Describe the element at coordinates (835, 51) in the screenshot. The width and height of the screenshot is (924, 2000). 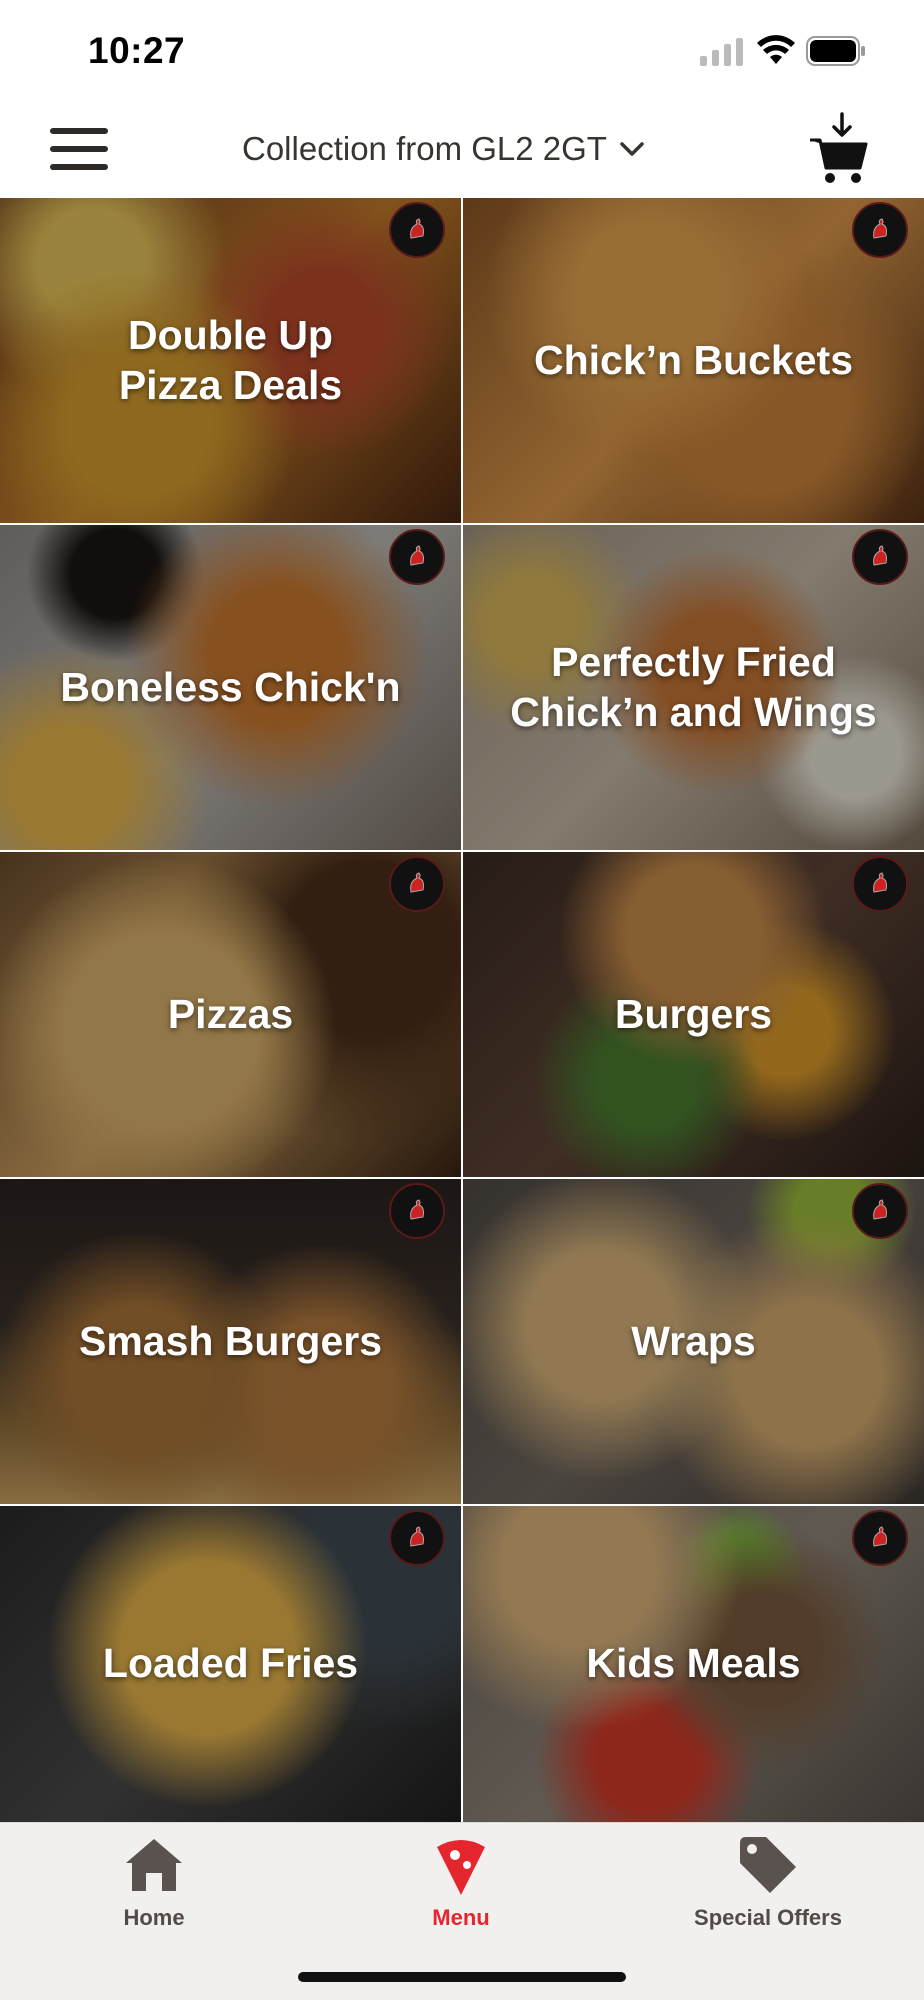
I see `battery-icon` at that location.